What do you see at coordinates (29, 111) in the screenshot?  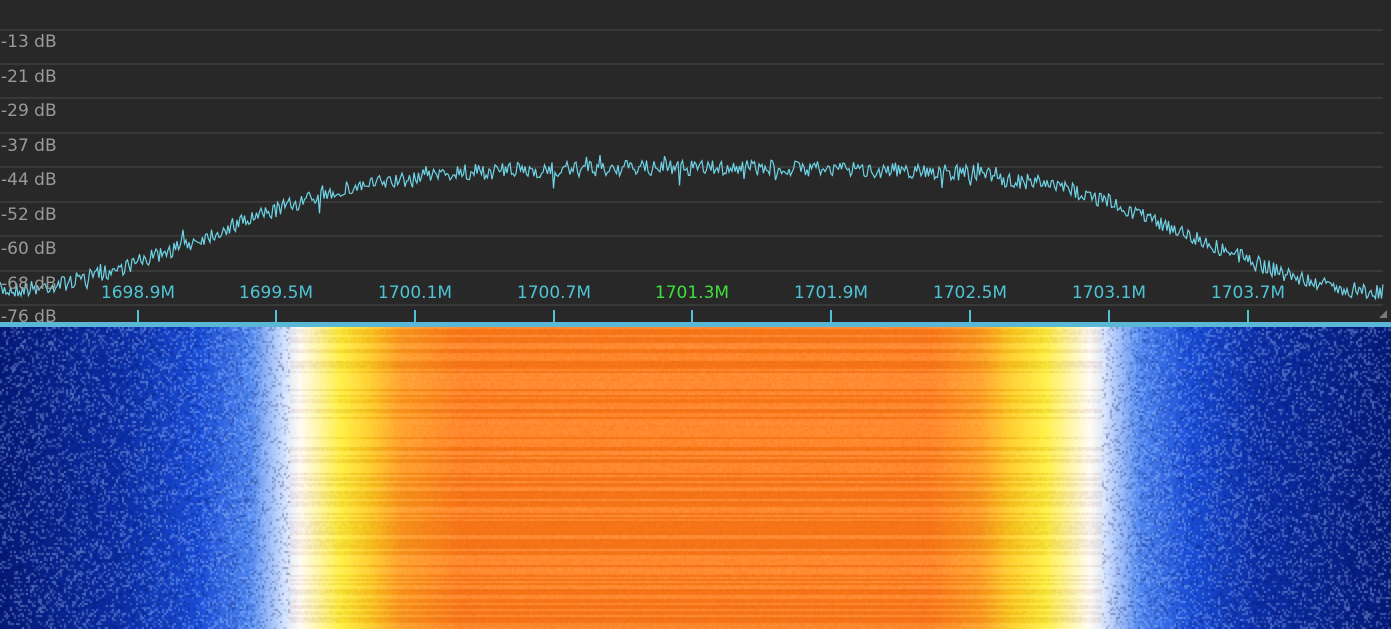 I see `db-label-29: -29 dB` at bounding box center [29, 111].